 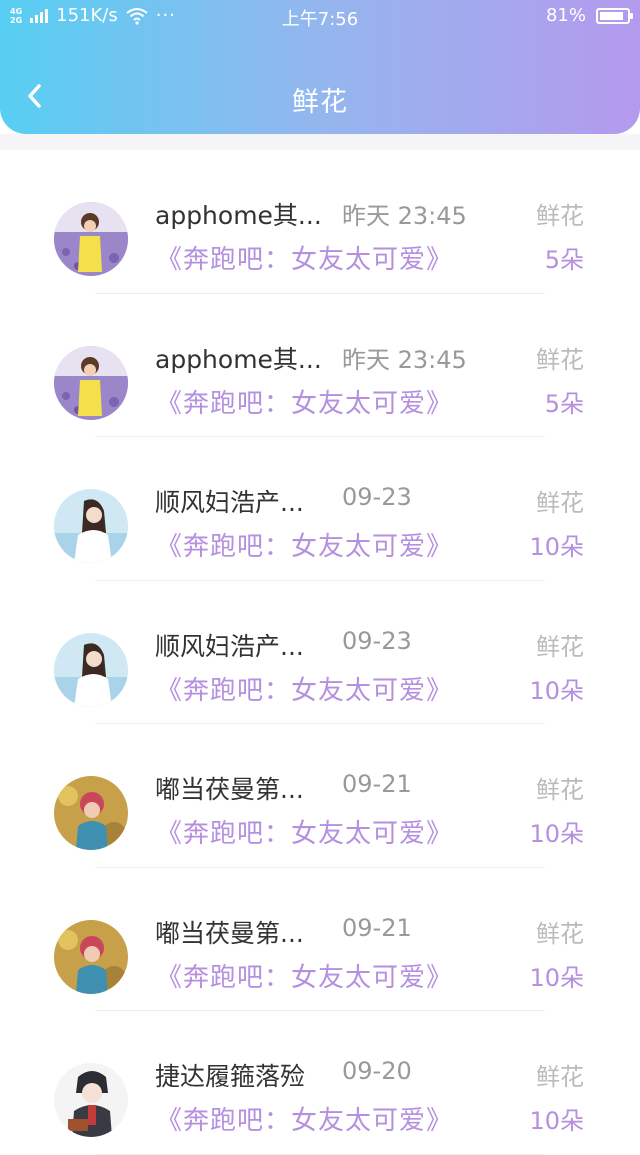 What do you see at coordinates (377, 1071) in the screenshot?
I see `send-time: 09-20` at bounding box center [377, 1071].